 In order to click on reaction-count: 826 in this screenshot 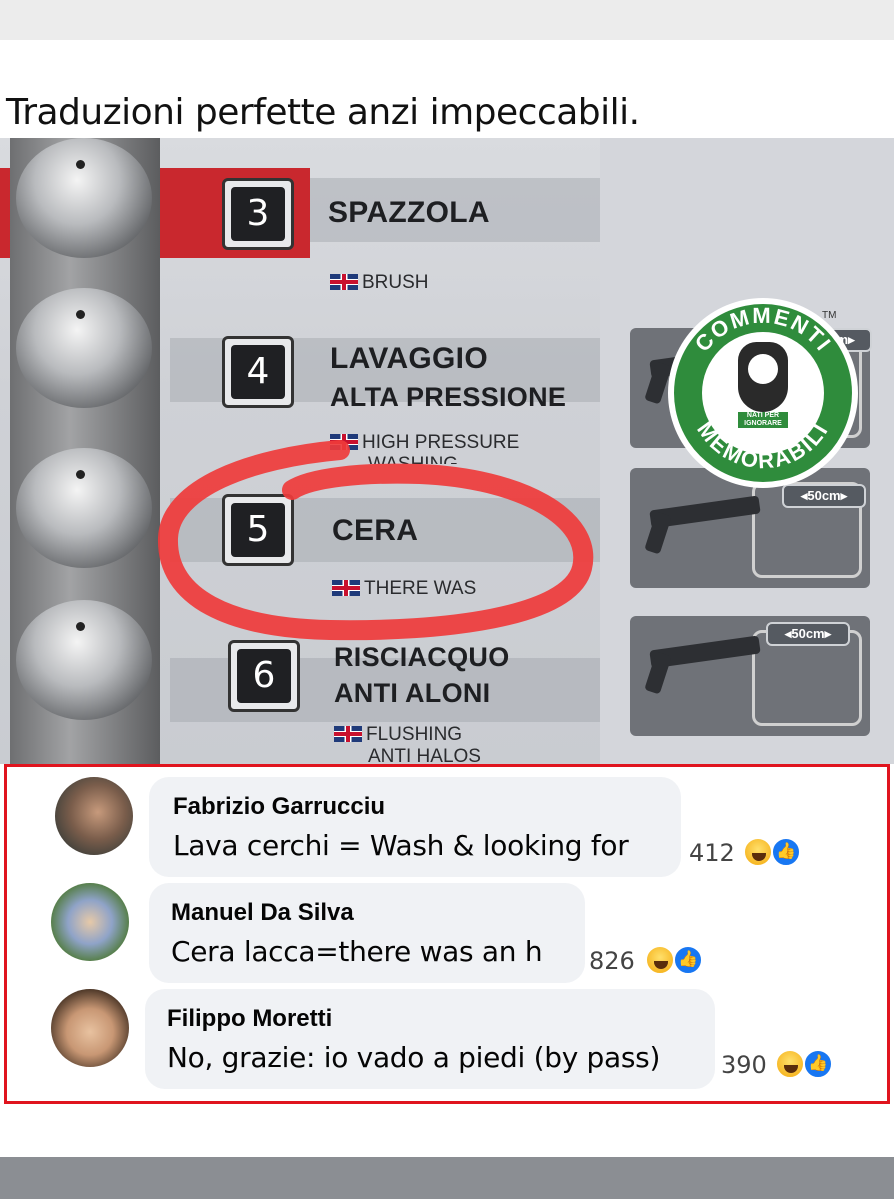, I will do `click(612, 961)`.